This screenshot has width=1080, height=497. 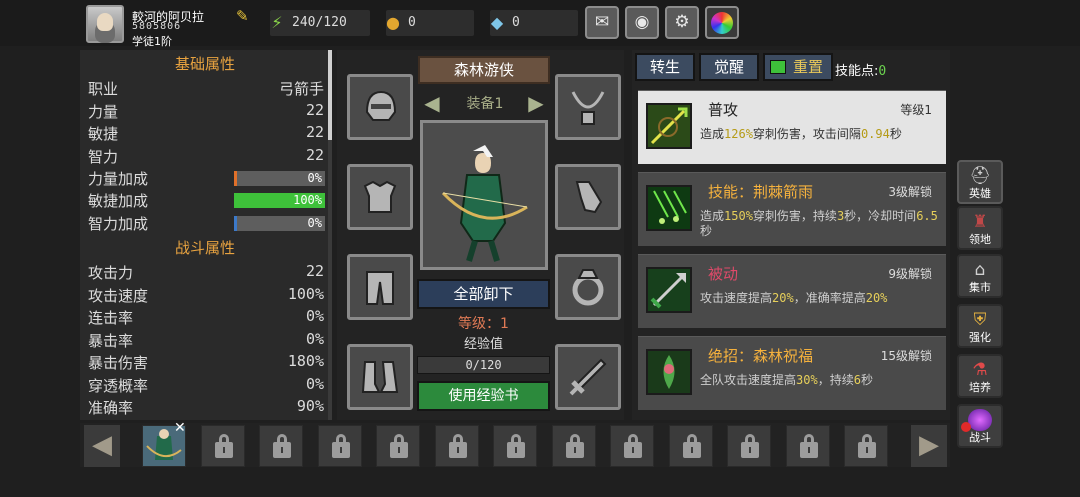 I want to click on helmet-icon, so click(x=381, y=105).